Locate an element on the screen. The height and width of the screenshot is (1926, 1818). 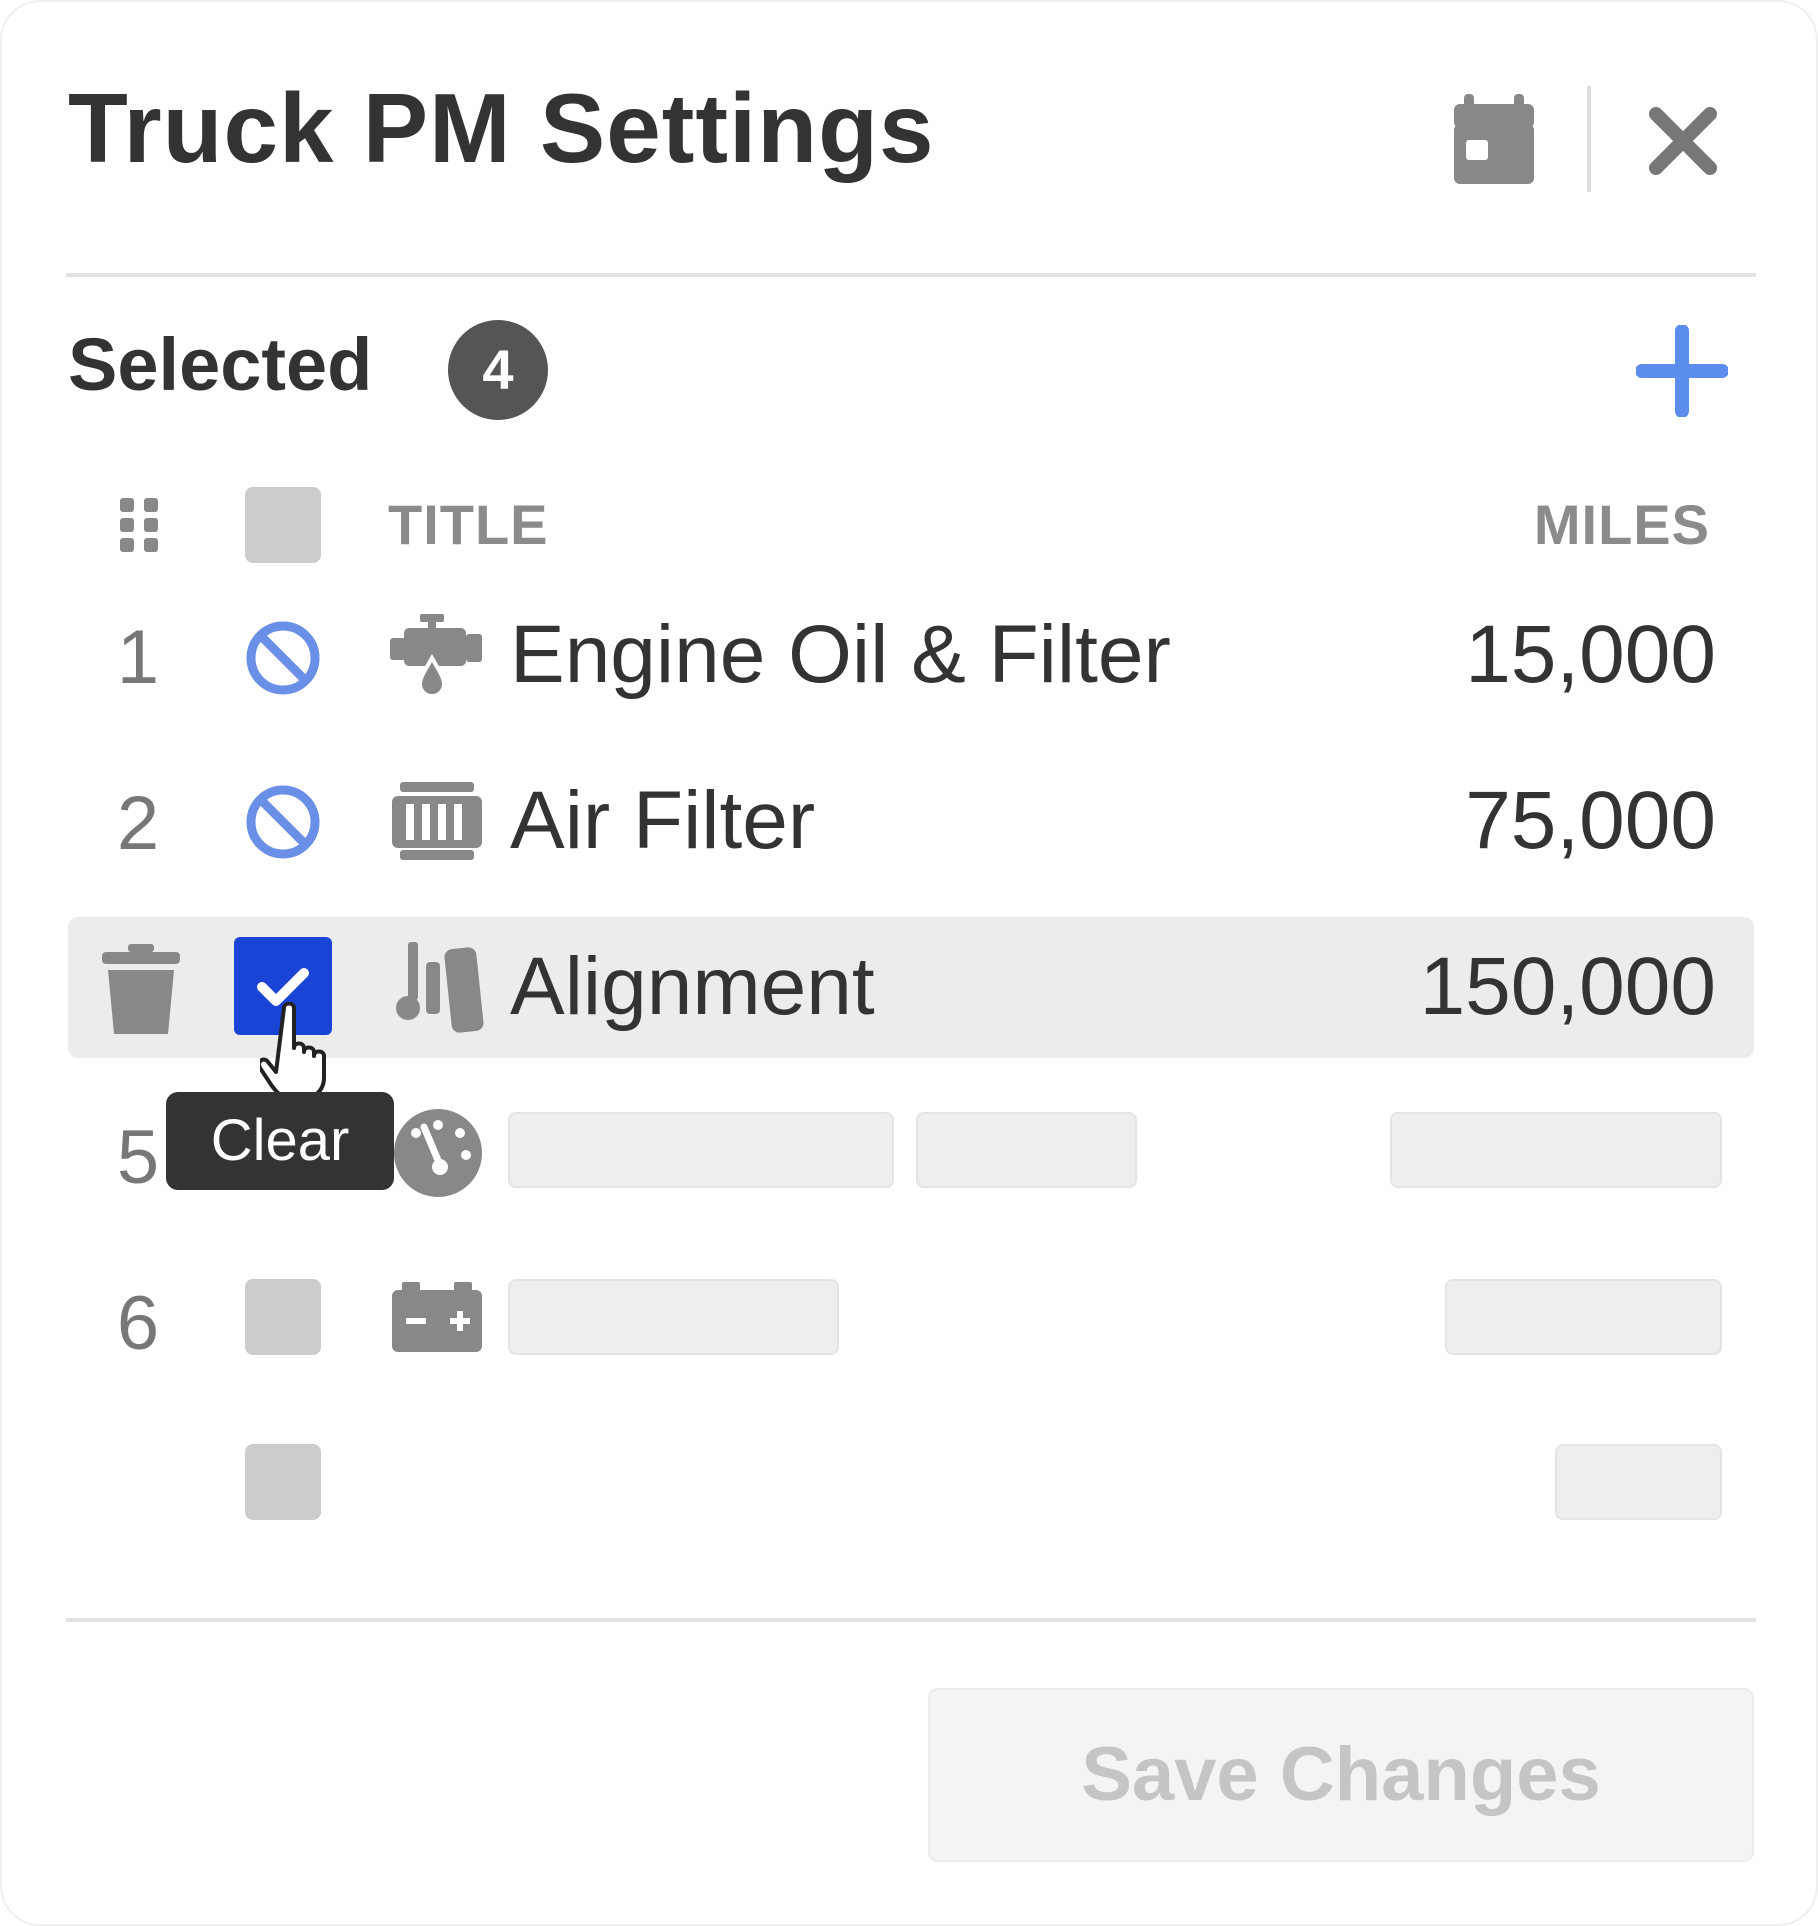
row-number: 2 is located at coordinates (138, 823).